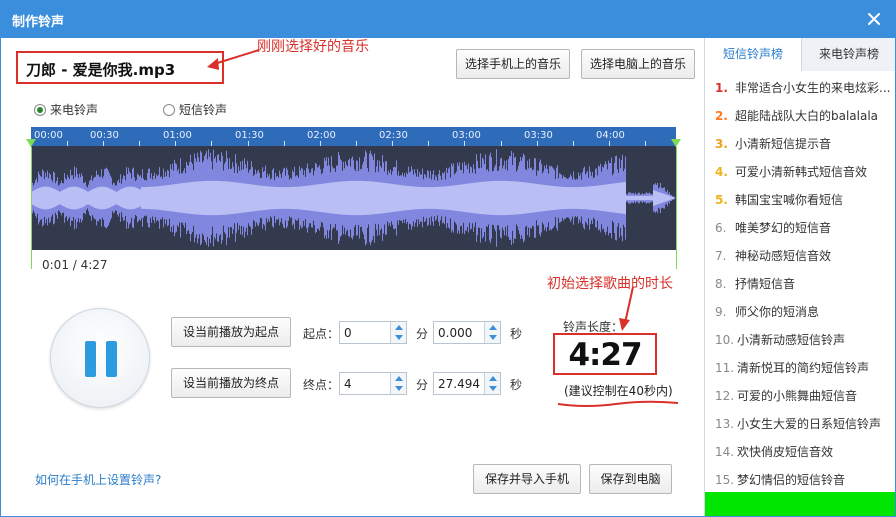 Image resolution: width=896 pixels, height=517 pixels. Describe the element at coordinates (169, 109) in the screenshot. I see `radio-unselected-icon` at that location.